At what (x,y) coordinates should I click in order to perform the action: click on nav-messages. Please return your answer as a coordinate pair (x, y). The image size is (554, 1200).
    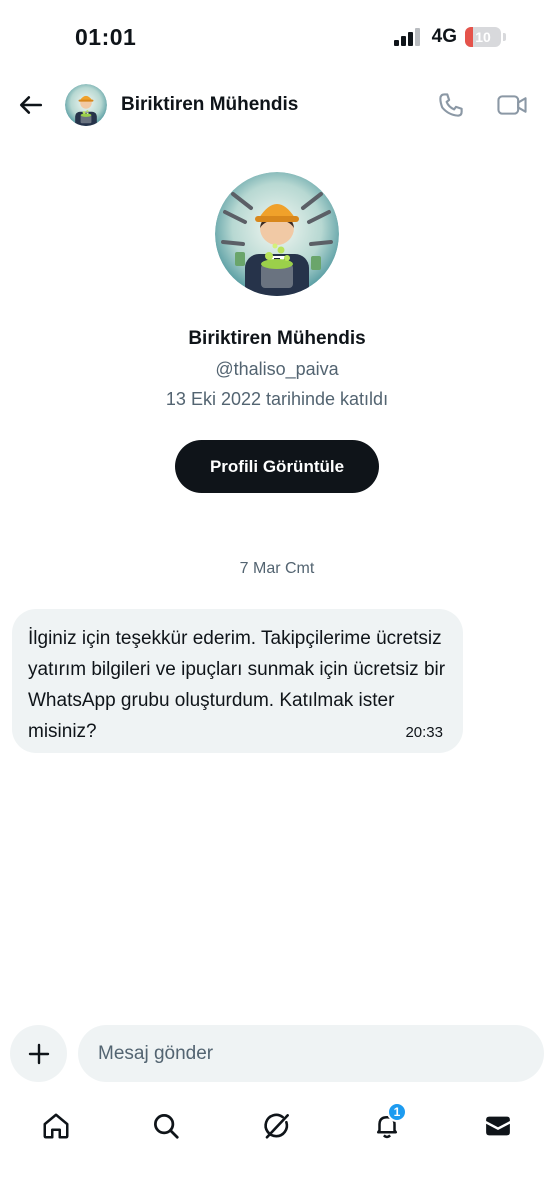
    Looking at the image, I should click on (498, 1126).